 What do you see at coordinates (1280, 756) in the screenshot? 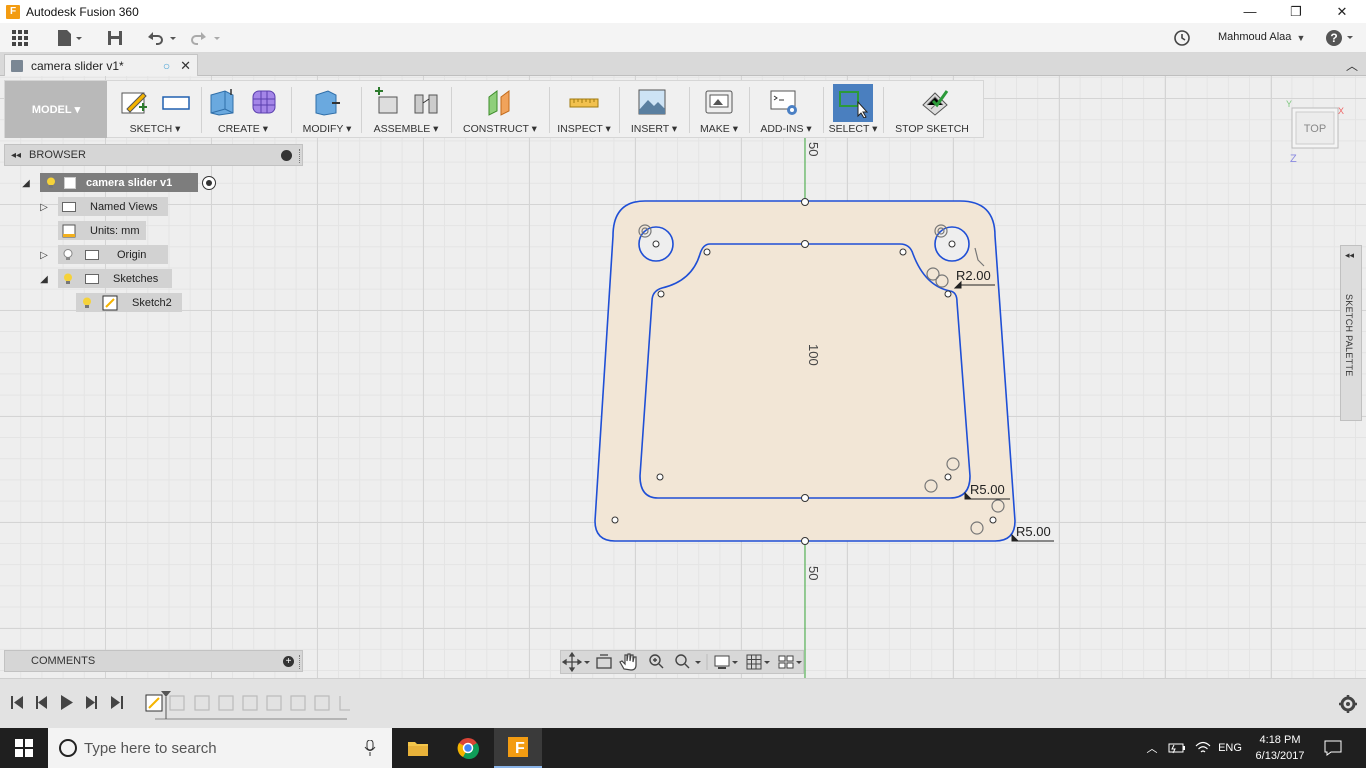
I see `clock-date: 6/13/2017` at bounding box center [1280, 756].